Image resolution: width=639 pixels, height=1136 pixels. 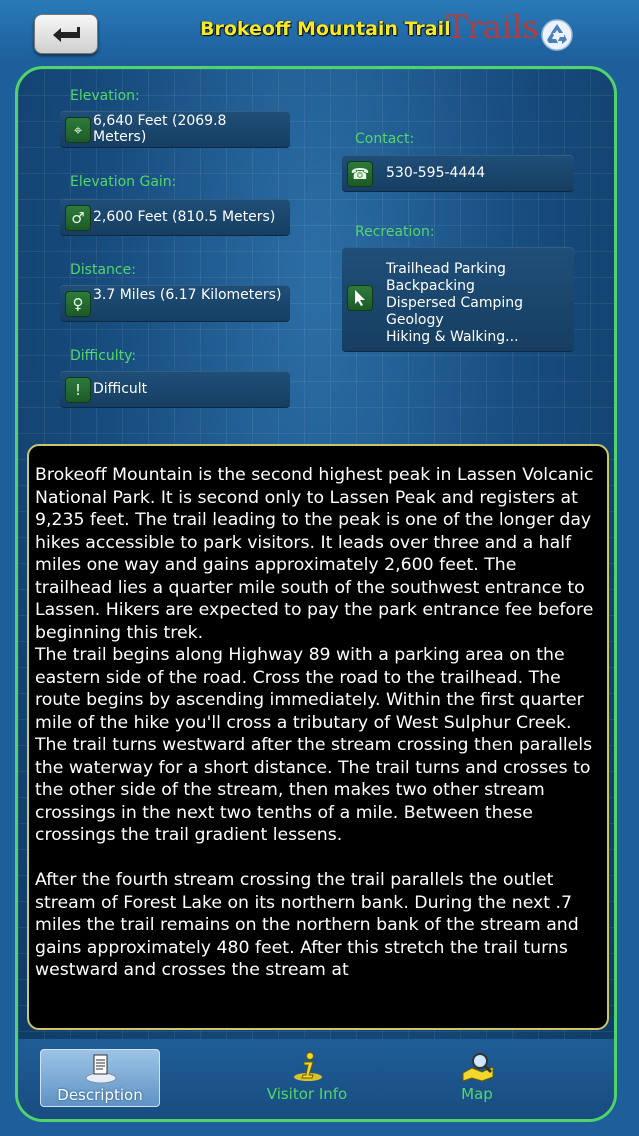 I want to click on info-icon, so click(x=308, y=1066).